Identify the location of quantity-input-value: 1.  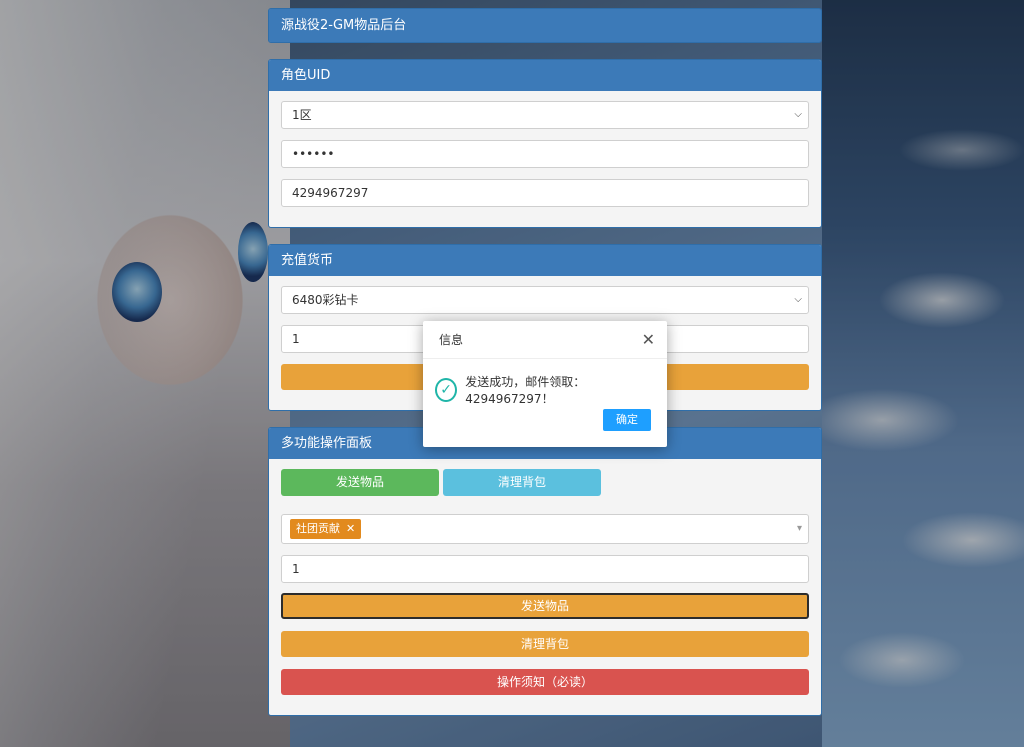
(296, 569).